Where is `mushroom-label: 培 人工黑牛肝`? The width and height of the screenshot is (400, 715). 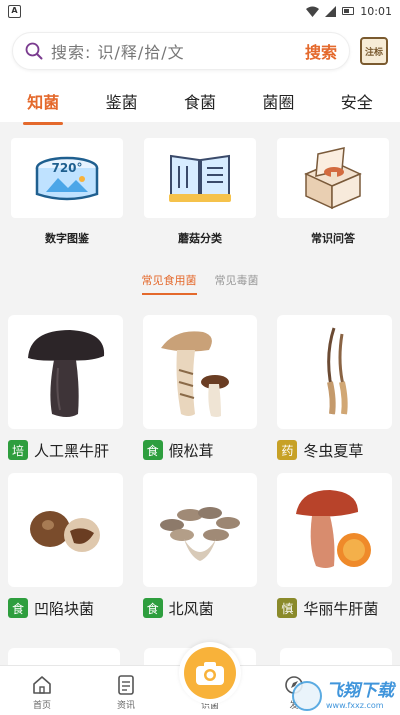 mushroom-label: 培 人工黑牛肝 is located at coordinates (65, 450).